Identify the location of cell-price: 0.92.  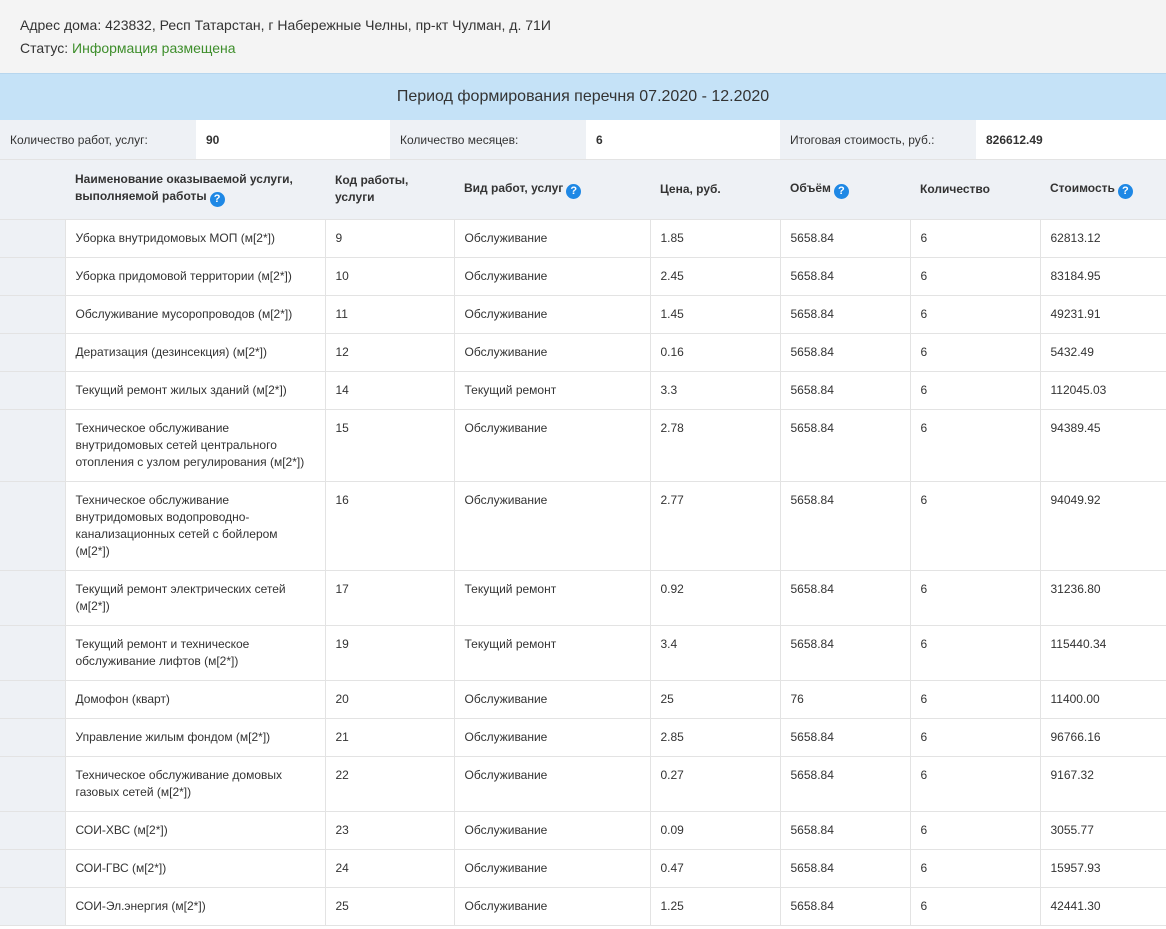
(715, 597).